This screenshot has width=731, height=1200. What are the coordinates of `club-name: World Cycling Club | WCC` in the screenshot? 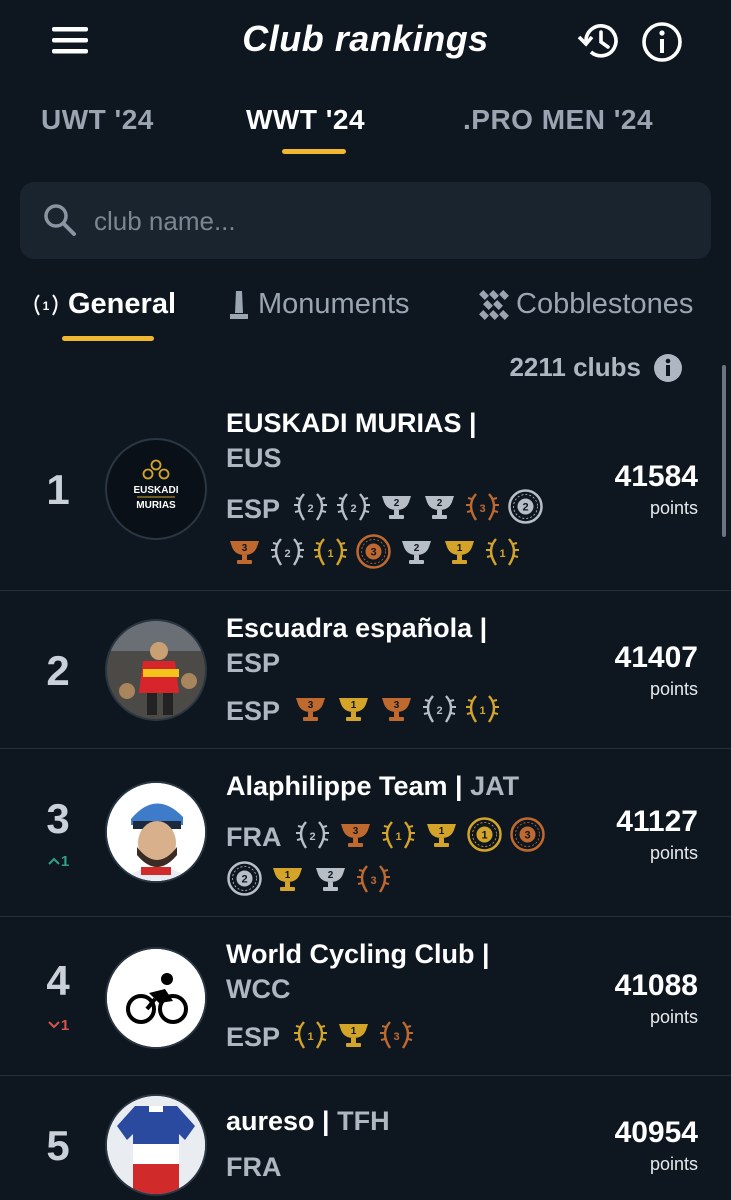 It's located at (401, 972).